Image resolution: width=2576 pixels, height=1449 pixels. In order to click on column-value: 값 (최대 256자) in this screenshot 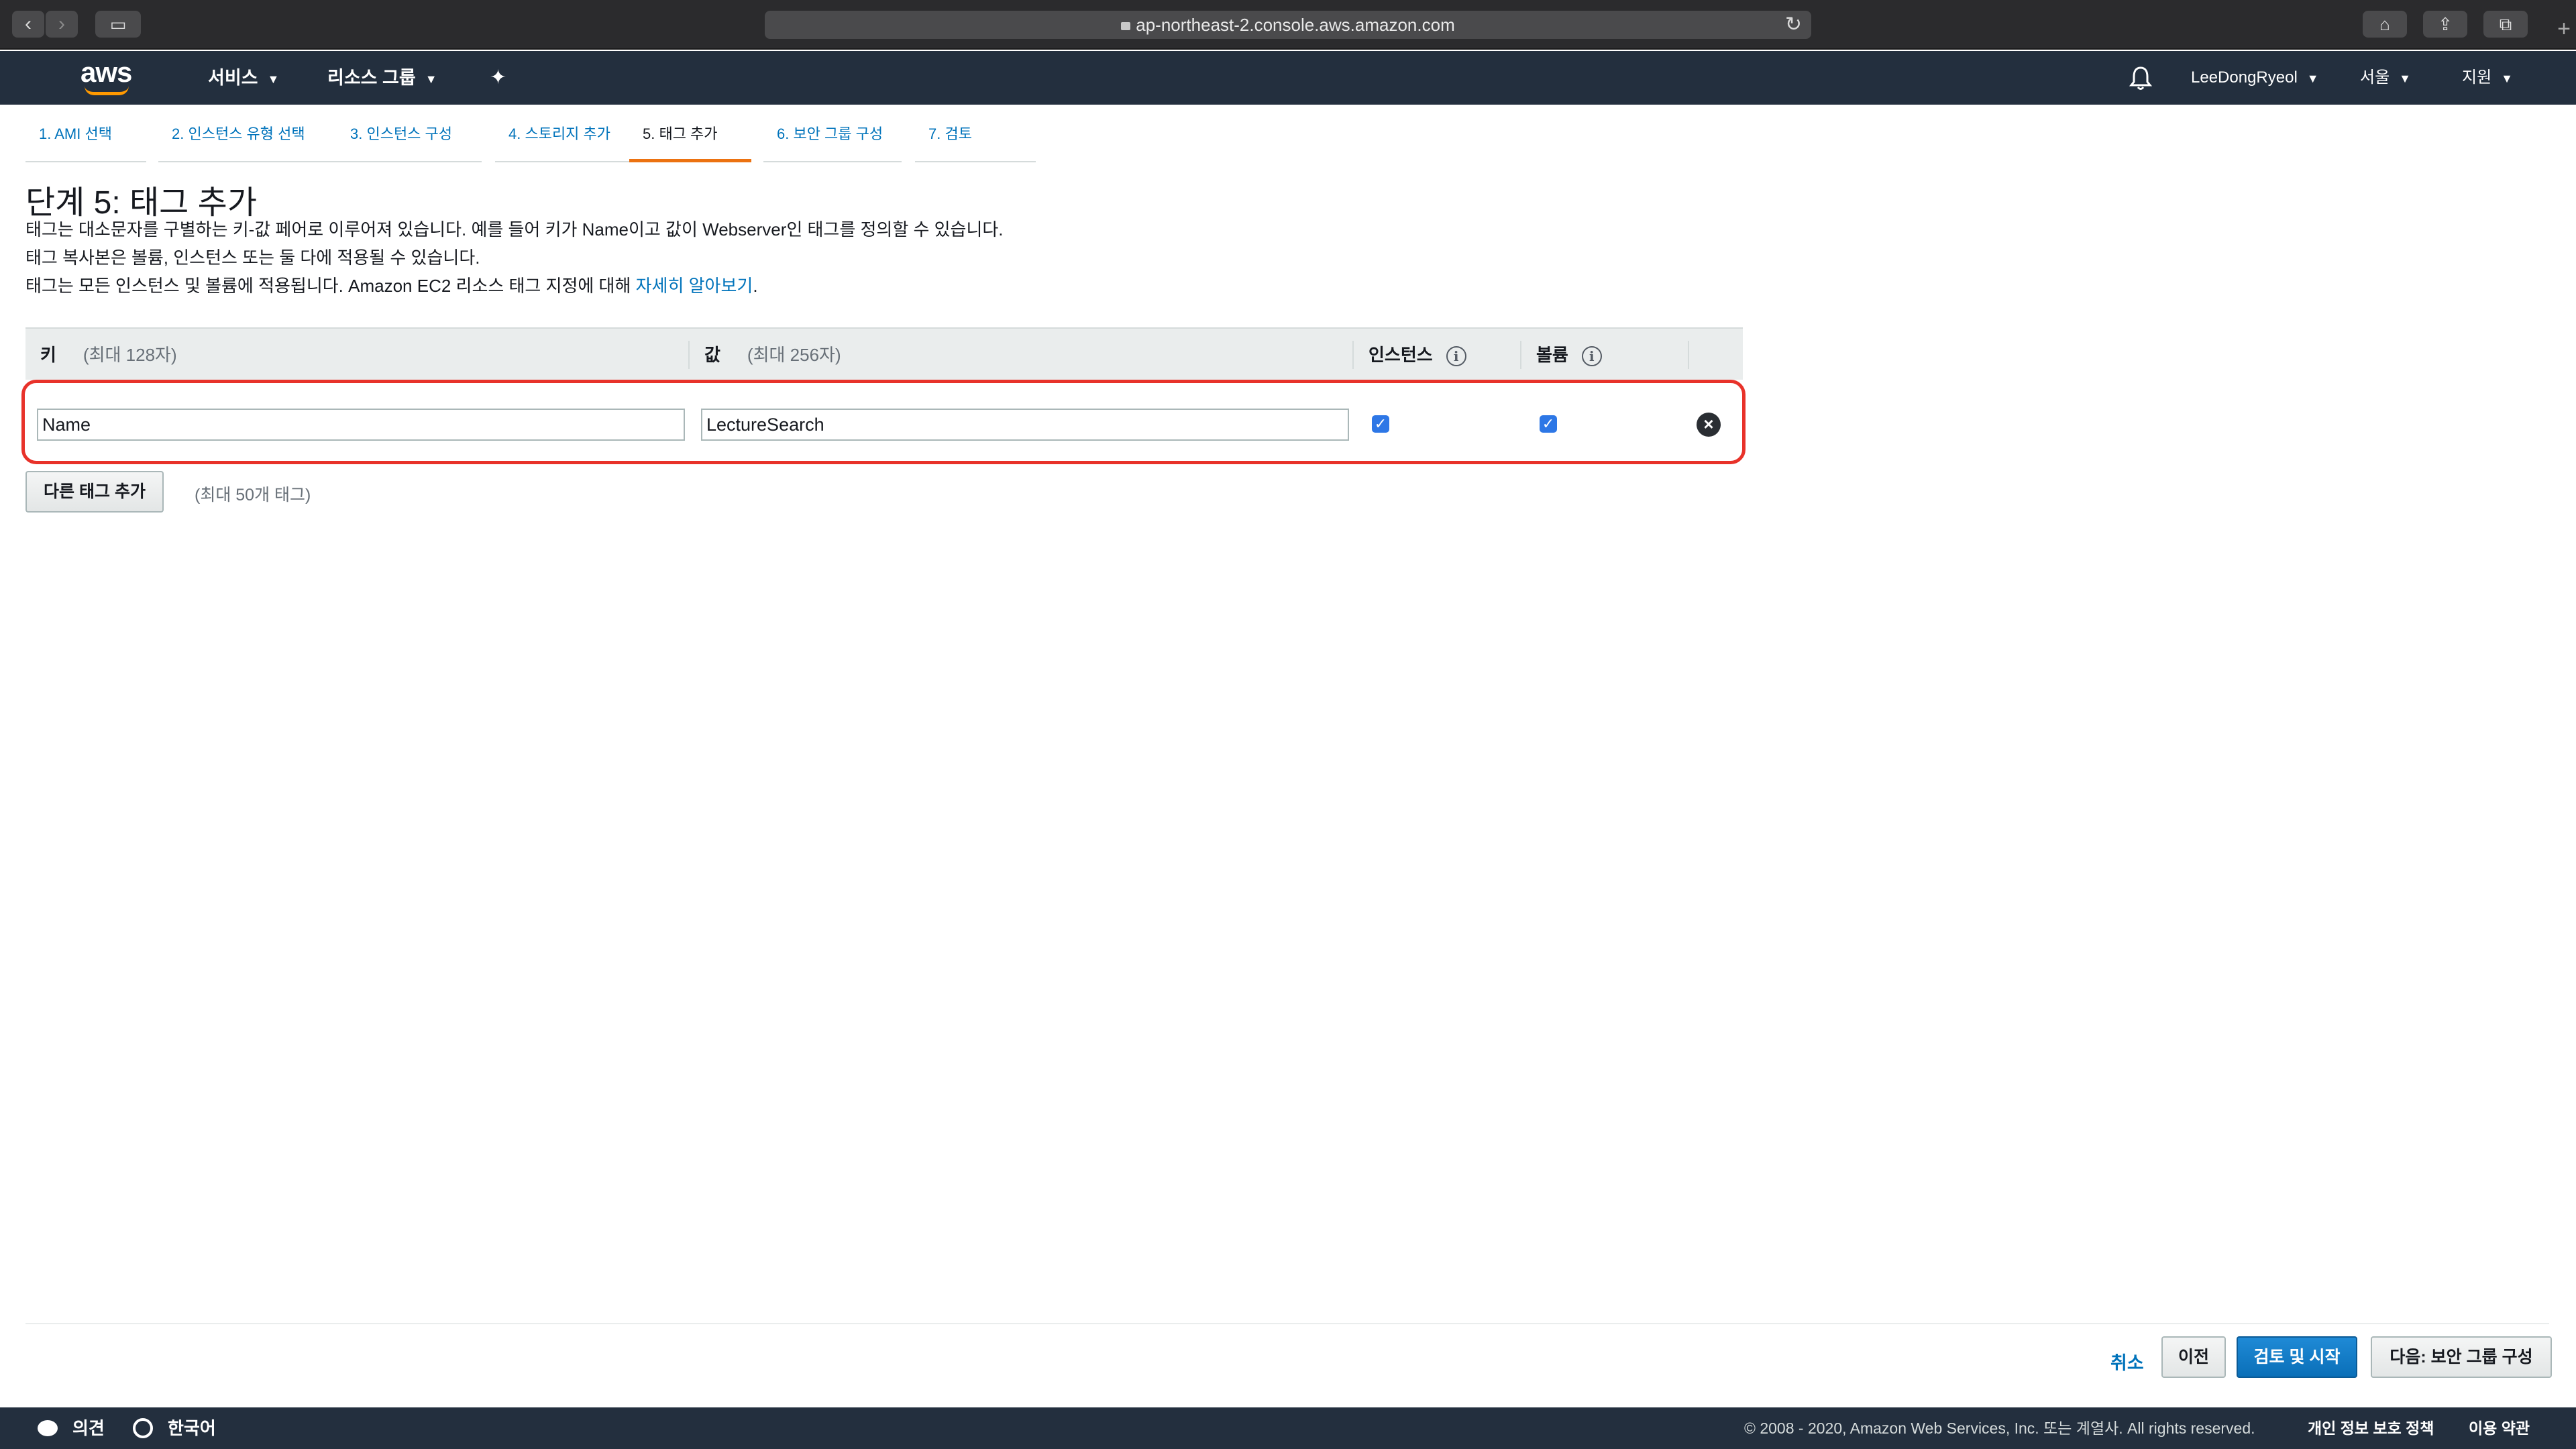, I will do `click(772, 355)`.